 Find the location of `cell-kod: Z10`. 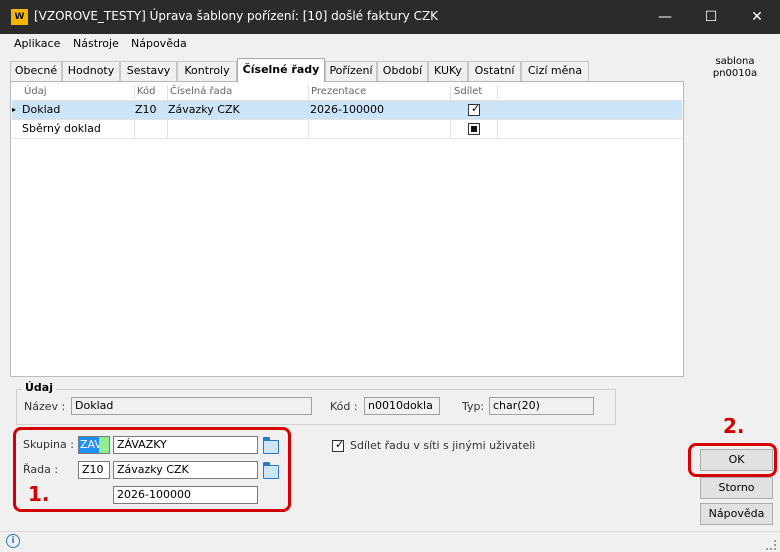

cell-kod: Z10 is located at coordinates (146, 109).